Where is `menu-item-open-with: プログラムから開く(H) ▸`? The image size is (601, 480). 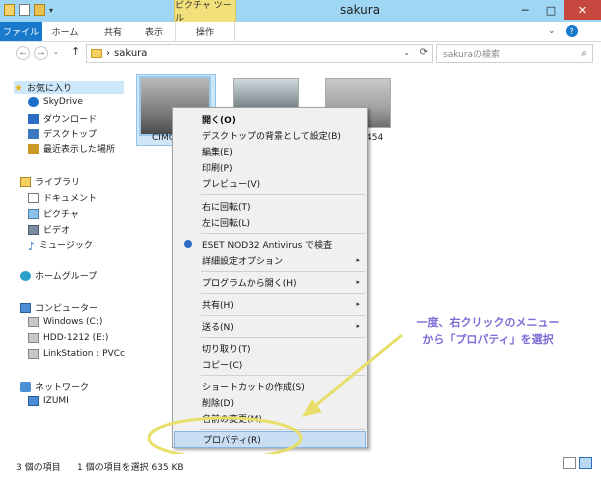 menu-item-open-with: プログラムから開く(H) ▸ is located at coordinates (270, 282).